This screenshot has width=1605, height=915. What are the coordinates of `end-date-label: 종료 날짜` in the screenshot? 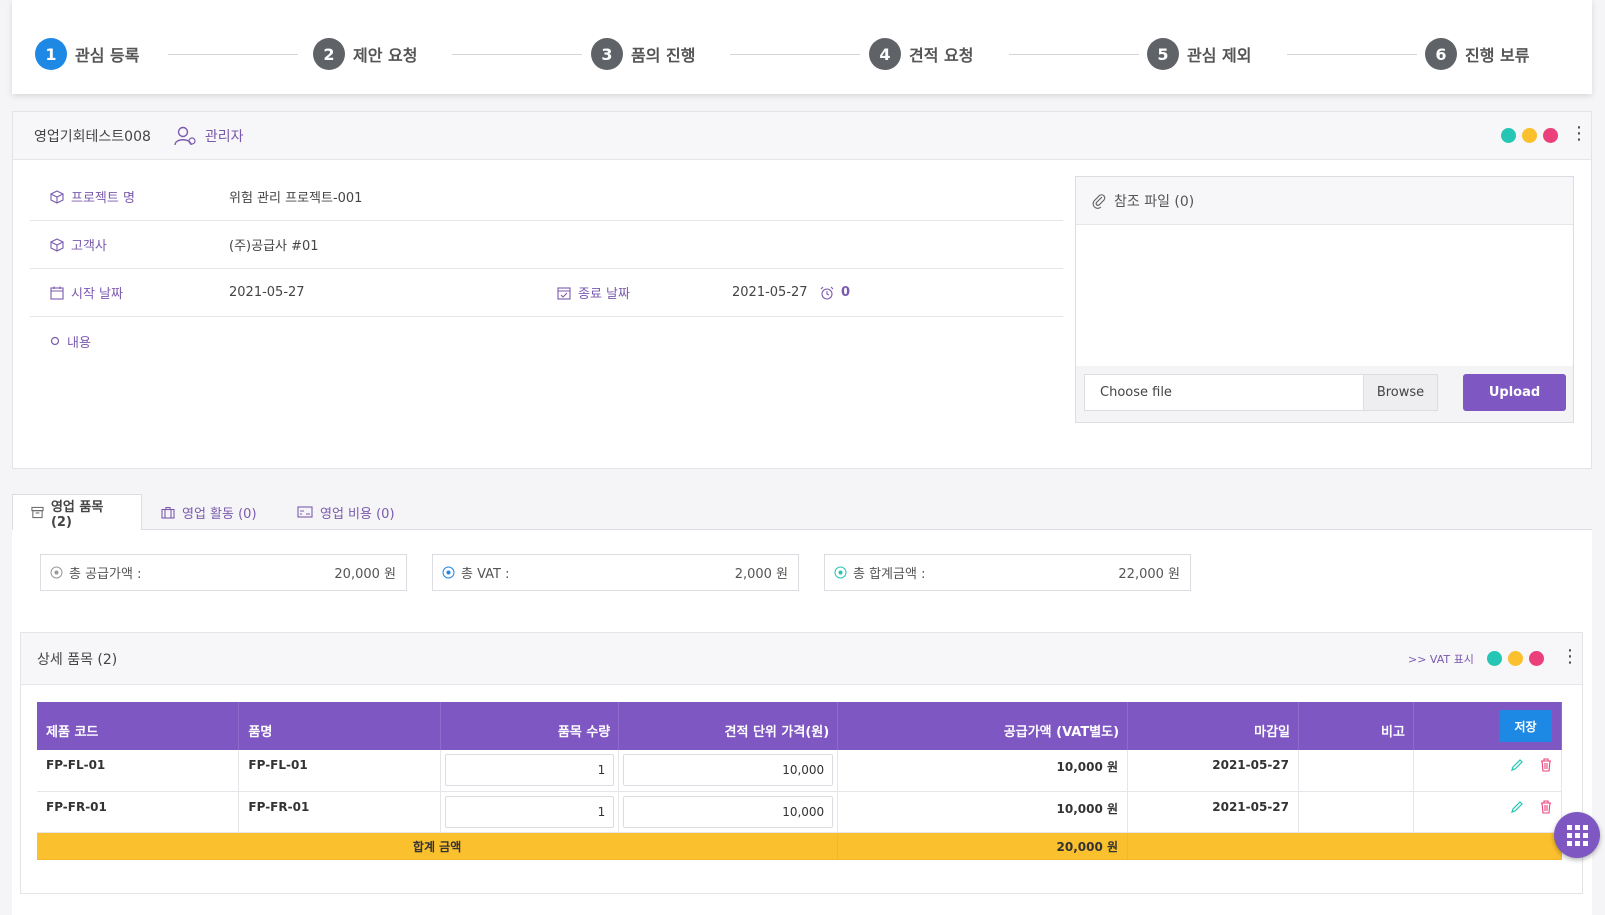 It's located at (593, 292).